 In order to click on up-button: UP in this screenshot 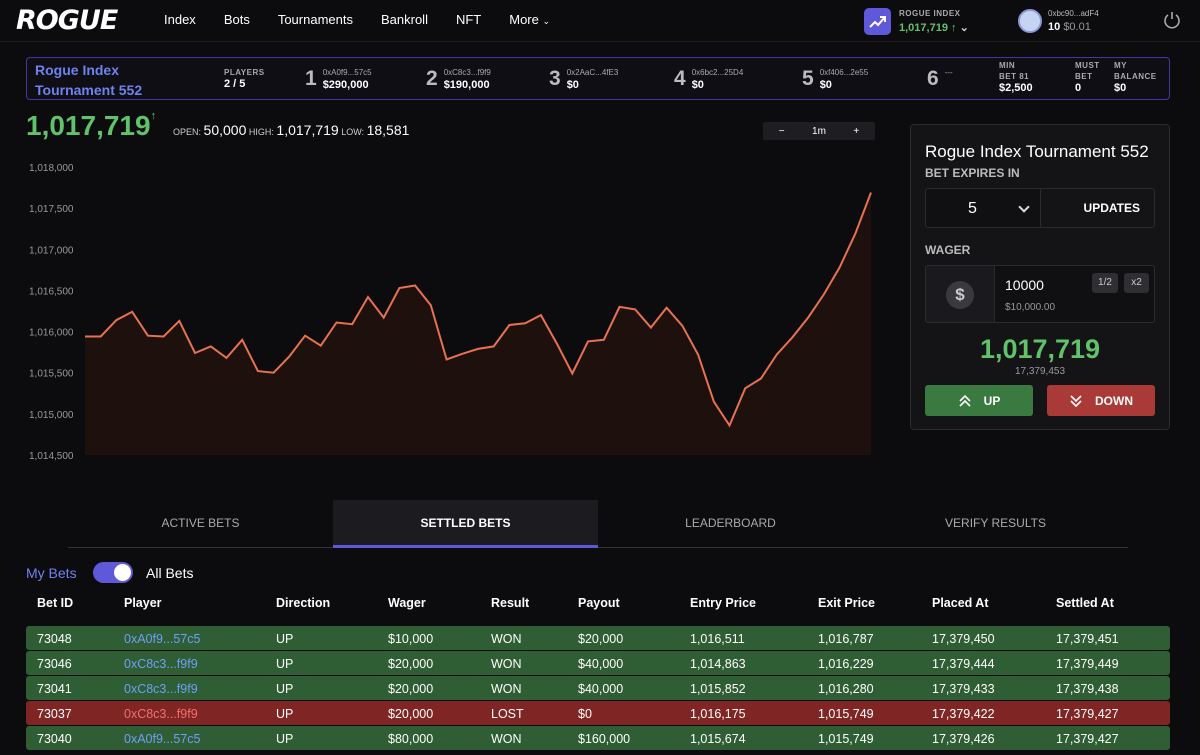, I will do `click(979, 400)`.